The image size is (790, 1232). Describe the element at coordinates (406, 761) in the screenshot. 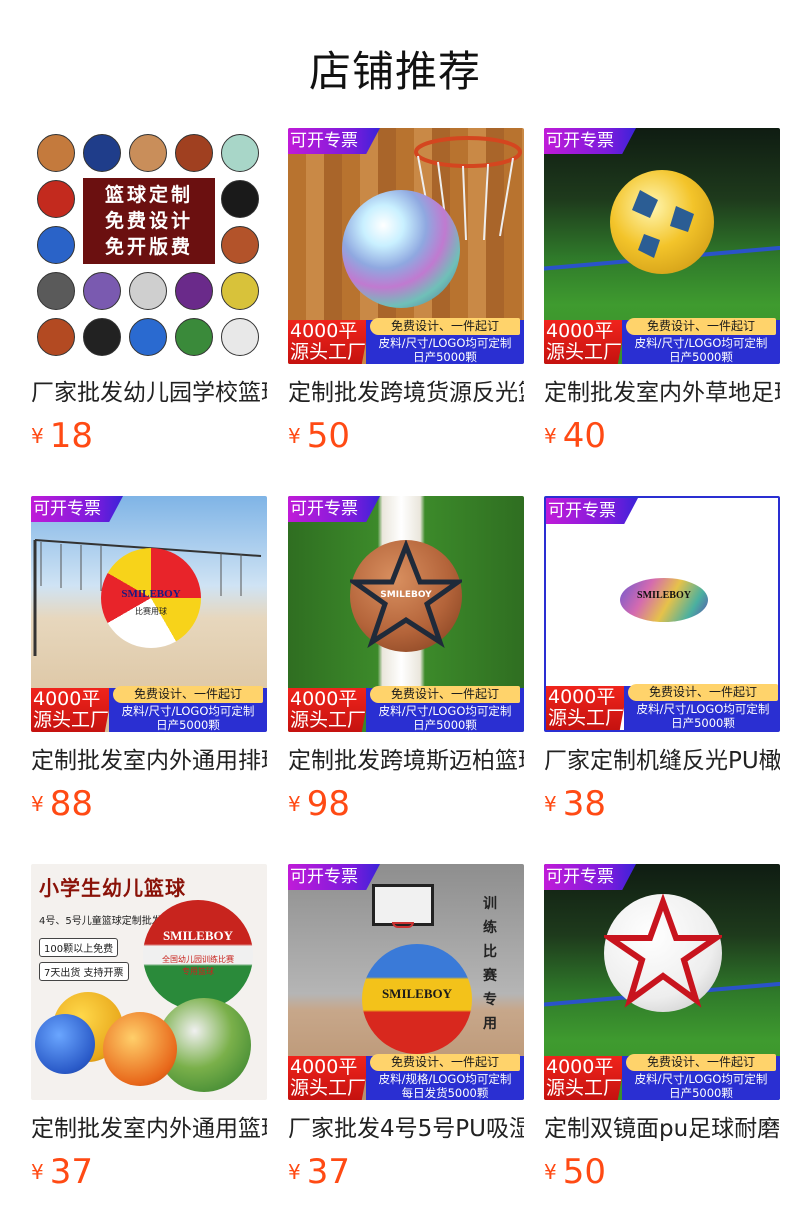

I see `product-title: 定制批发跨境斯迈柏篮球` at that location.